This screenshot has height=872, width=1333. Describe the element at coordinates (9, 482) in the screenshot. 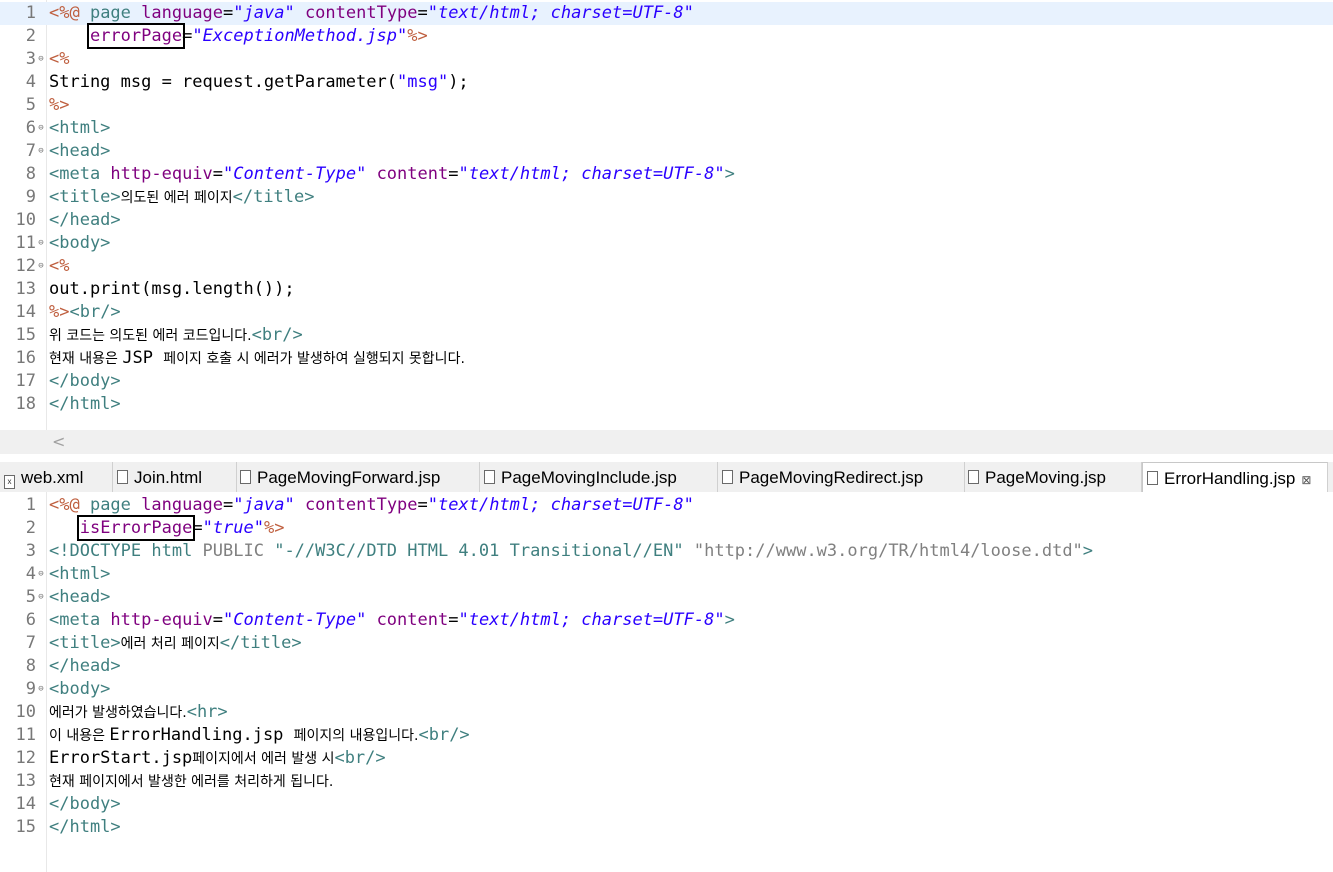

I see `xml-file-icon: x` at that location.